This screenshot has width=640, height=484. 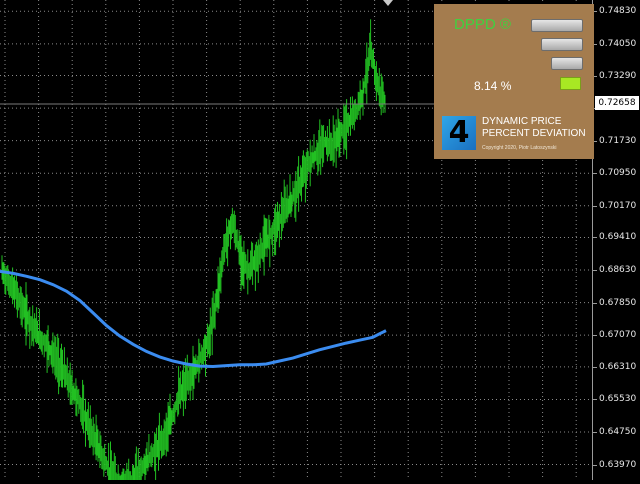 I want to click on price-tick-label: 0.74050, so click(x=618, y=43).